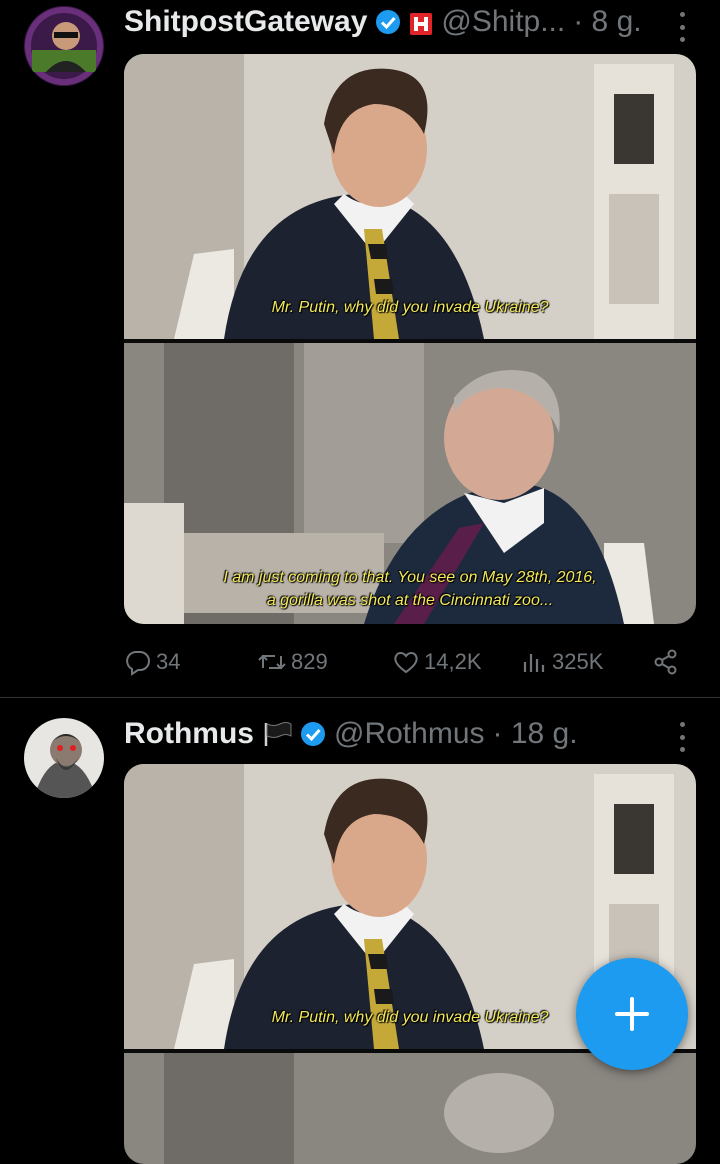 This screenshot has height=1164, width=720. I want to click on share-button, so click(668, 662).